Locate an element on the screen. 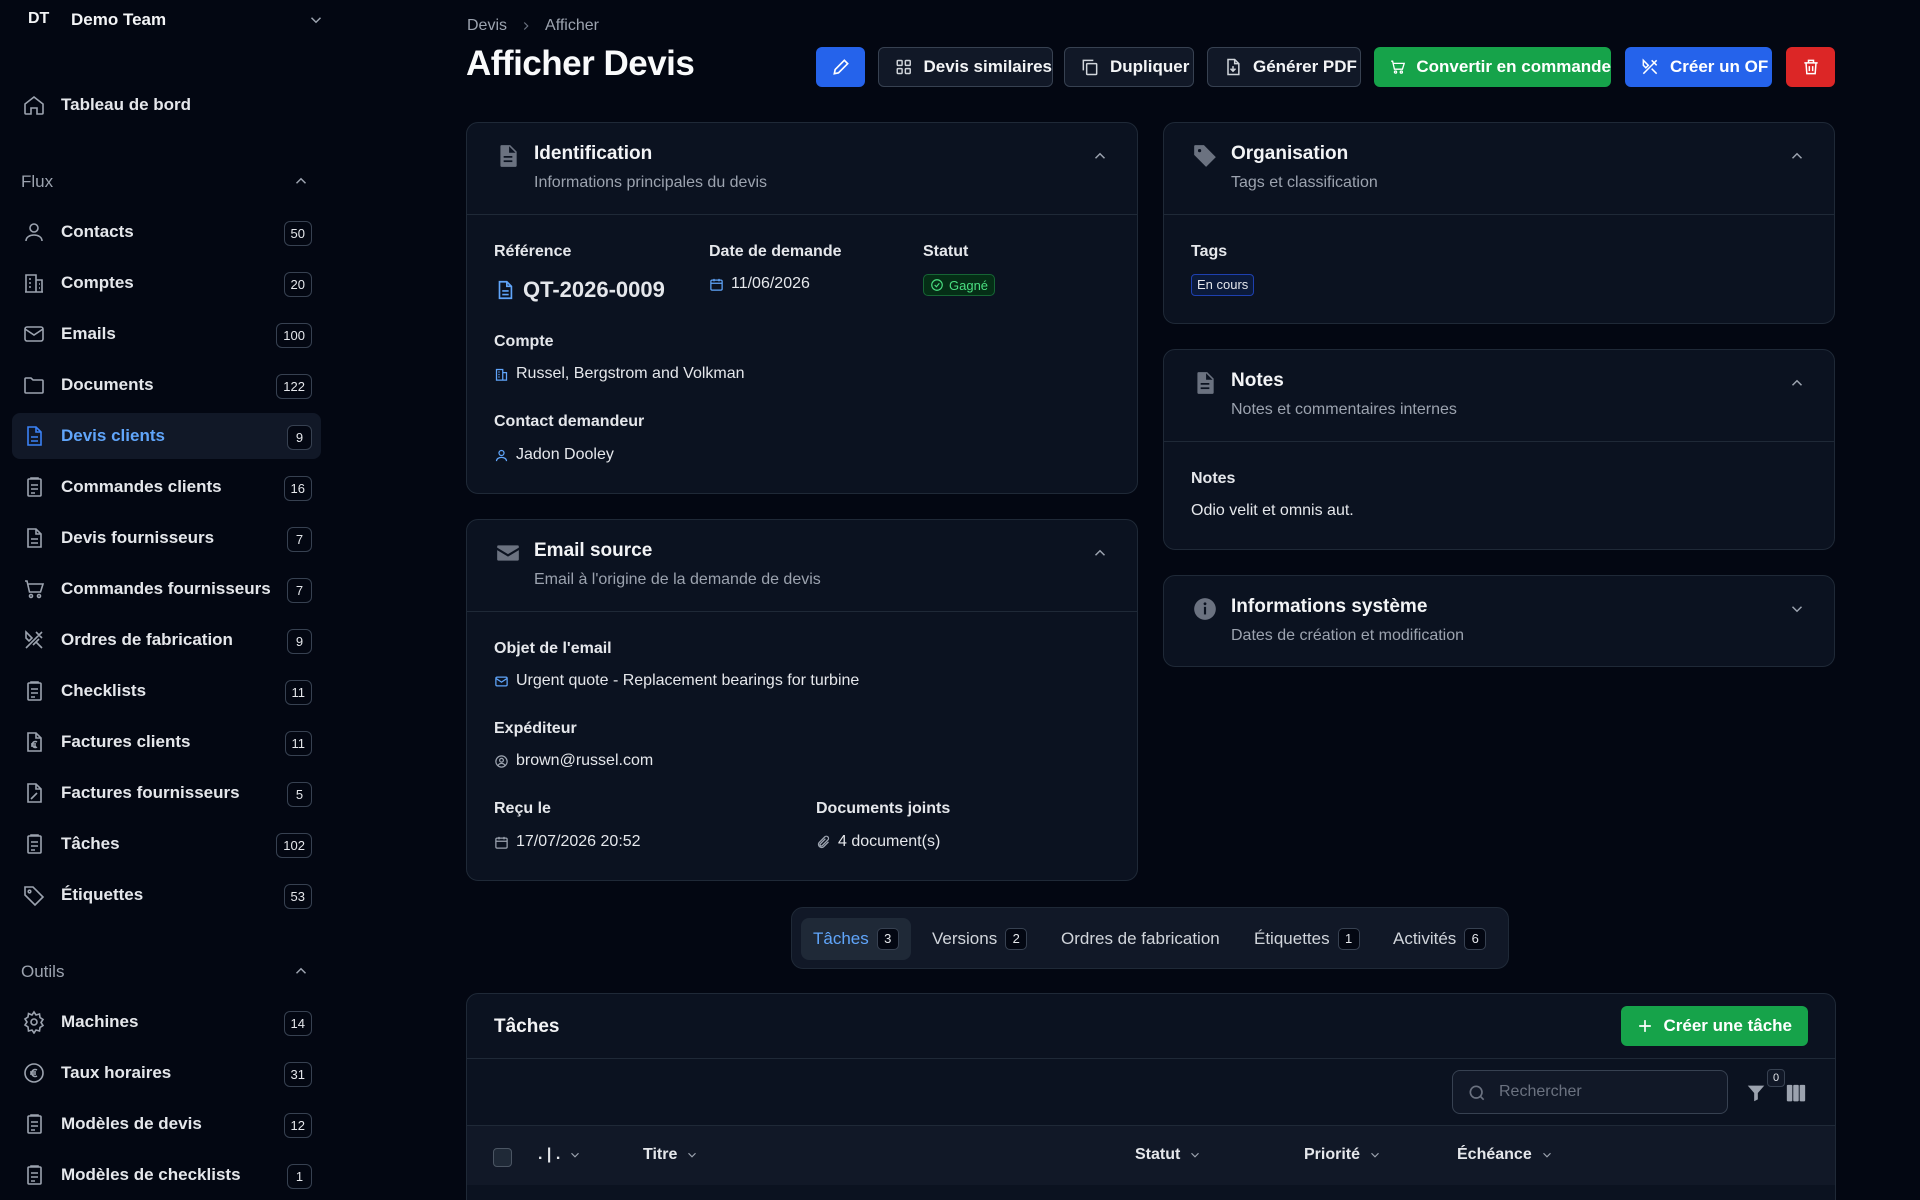  tab-ordres-de-fabrication: Ordres de fabrication is located at coordinates (1140, 939).